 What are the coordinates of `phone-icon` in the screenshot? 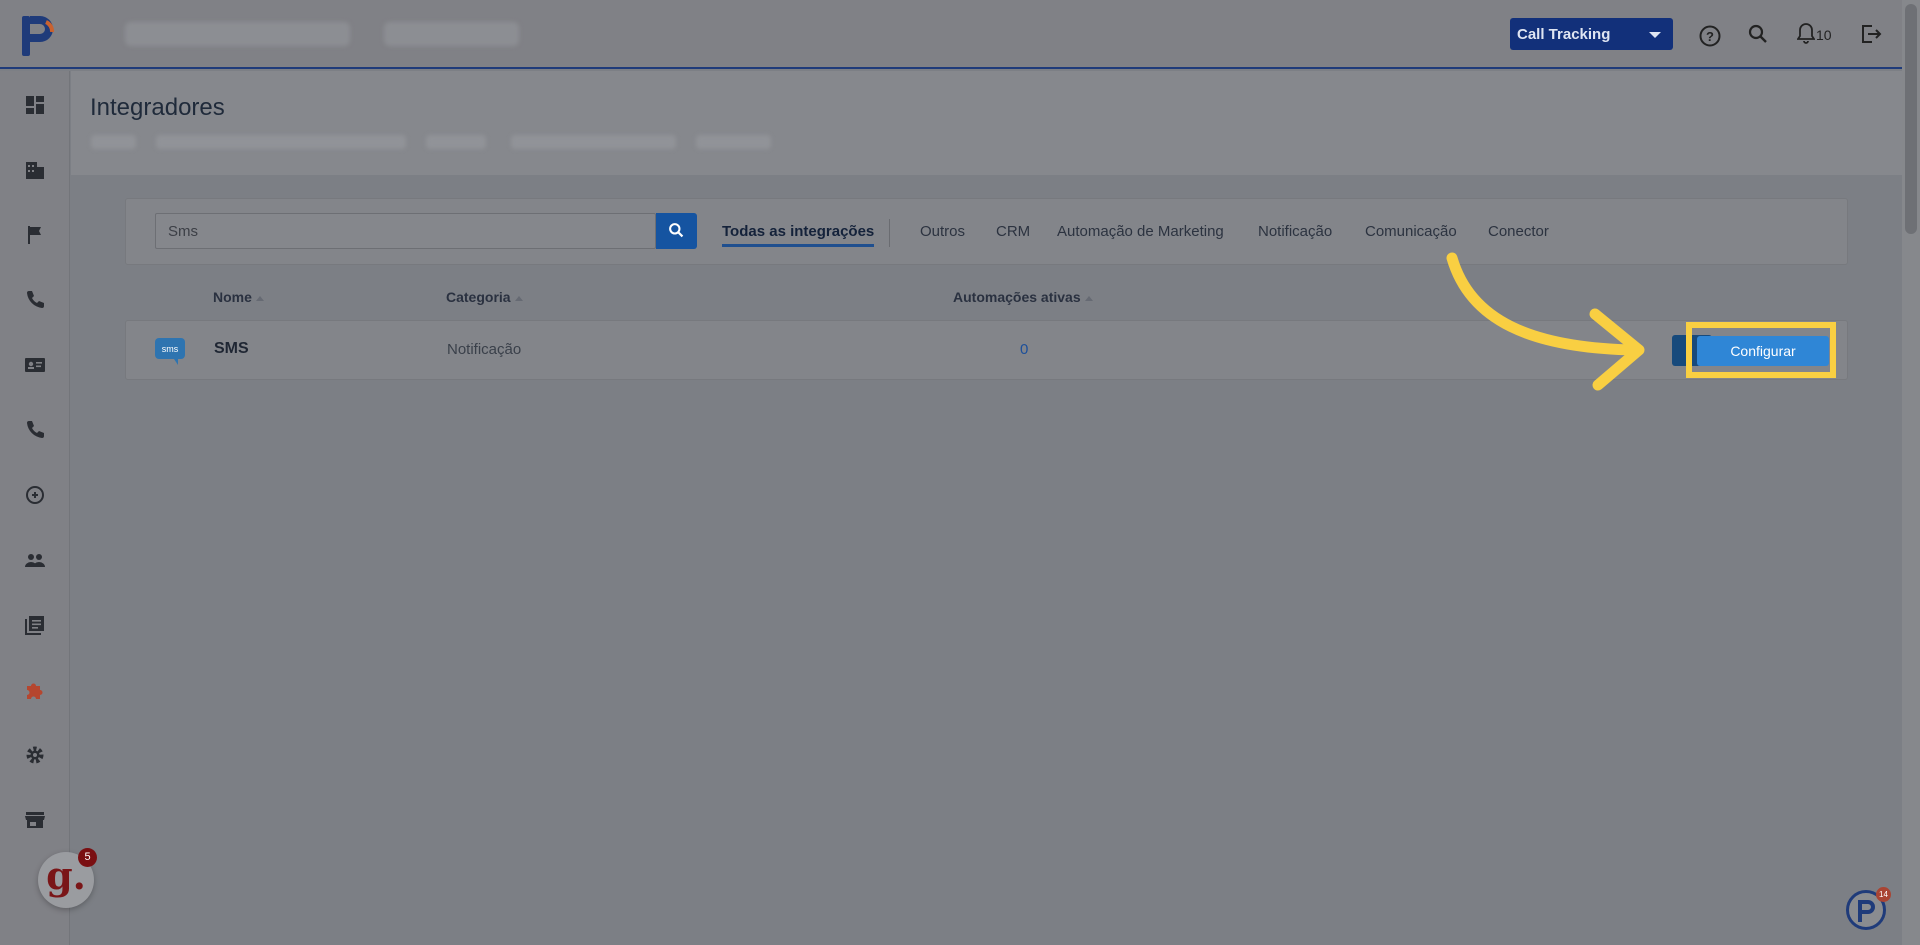 It's located at (35, 300).